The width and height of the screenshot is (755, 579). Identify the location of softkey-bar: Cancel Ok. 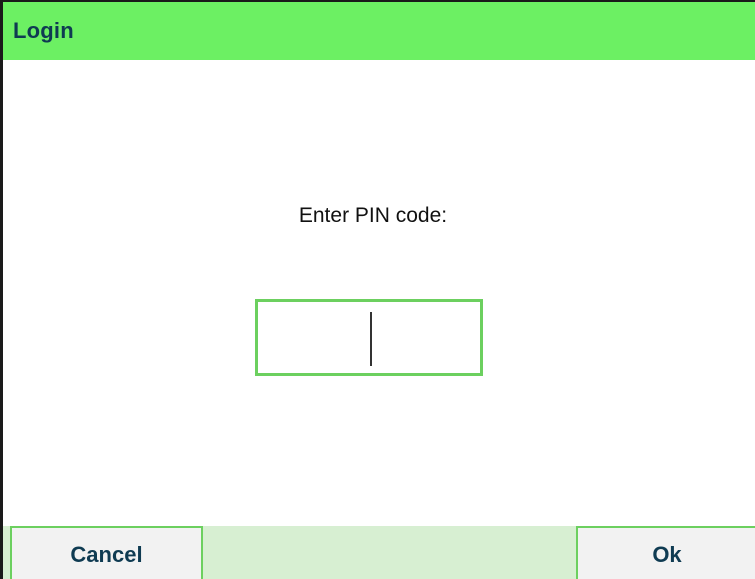
(379, 552).